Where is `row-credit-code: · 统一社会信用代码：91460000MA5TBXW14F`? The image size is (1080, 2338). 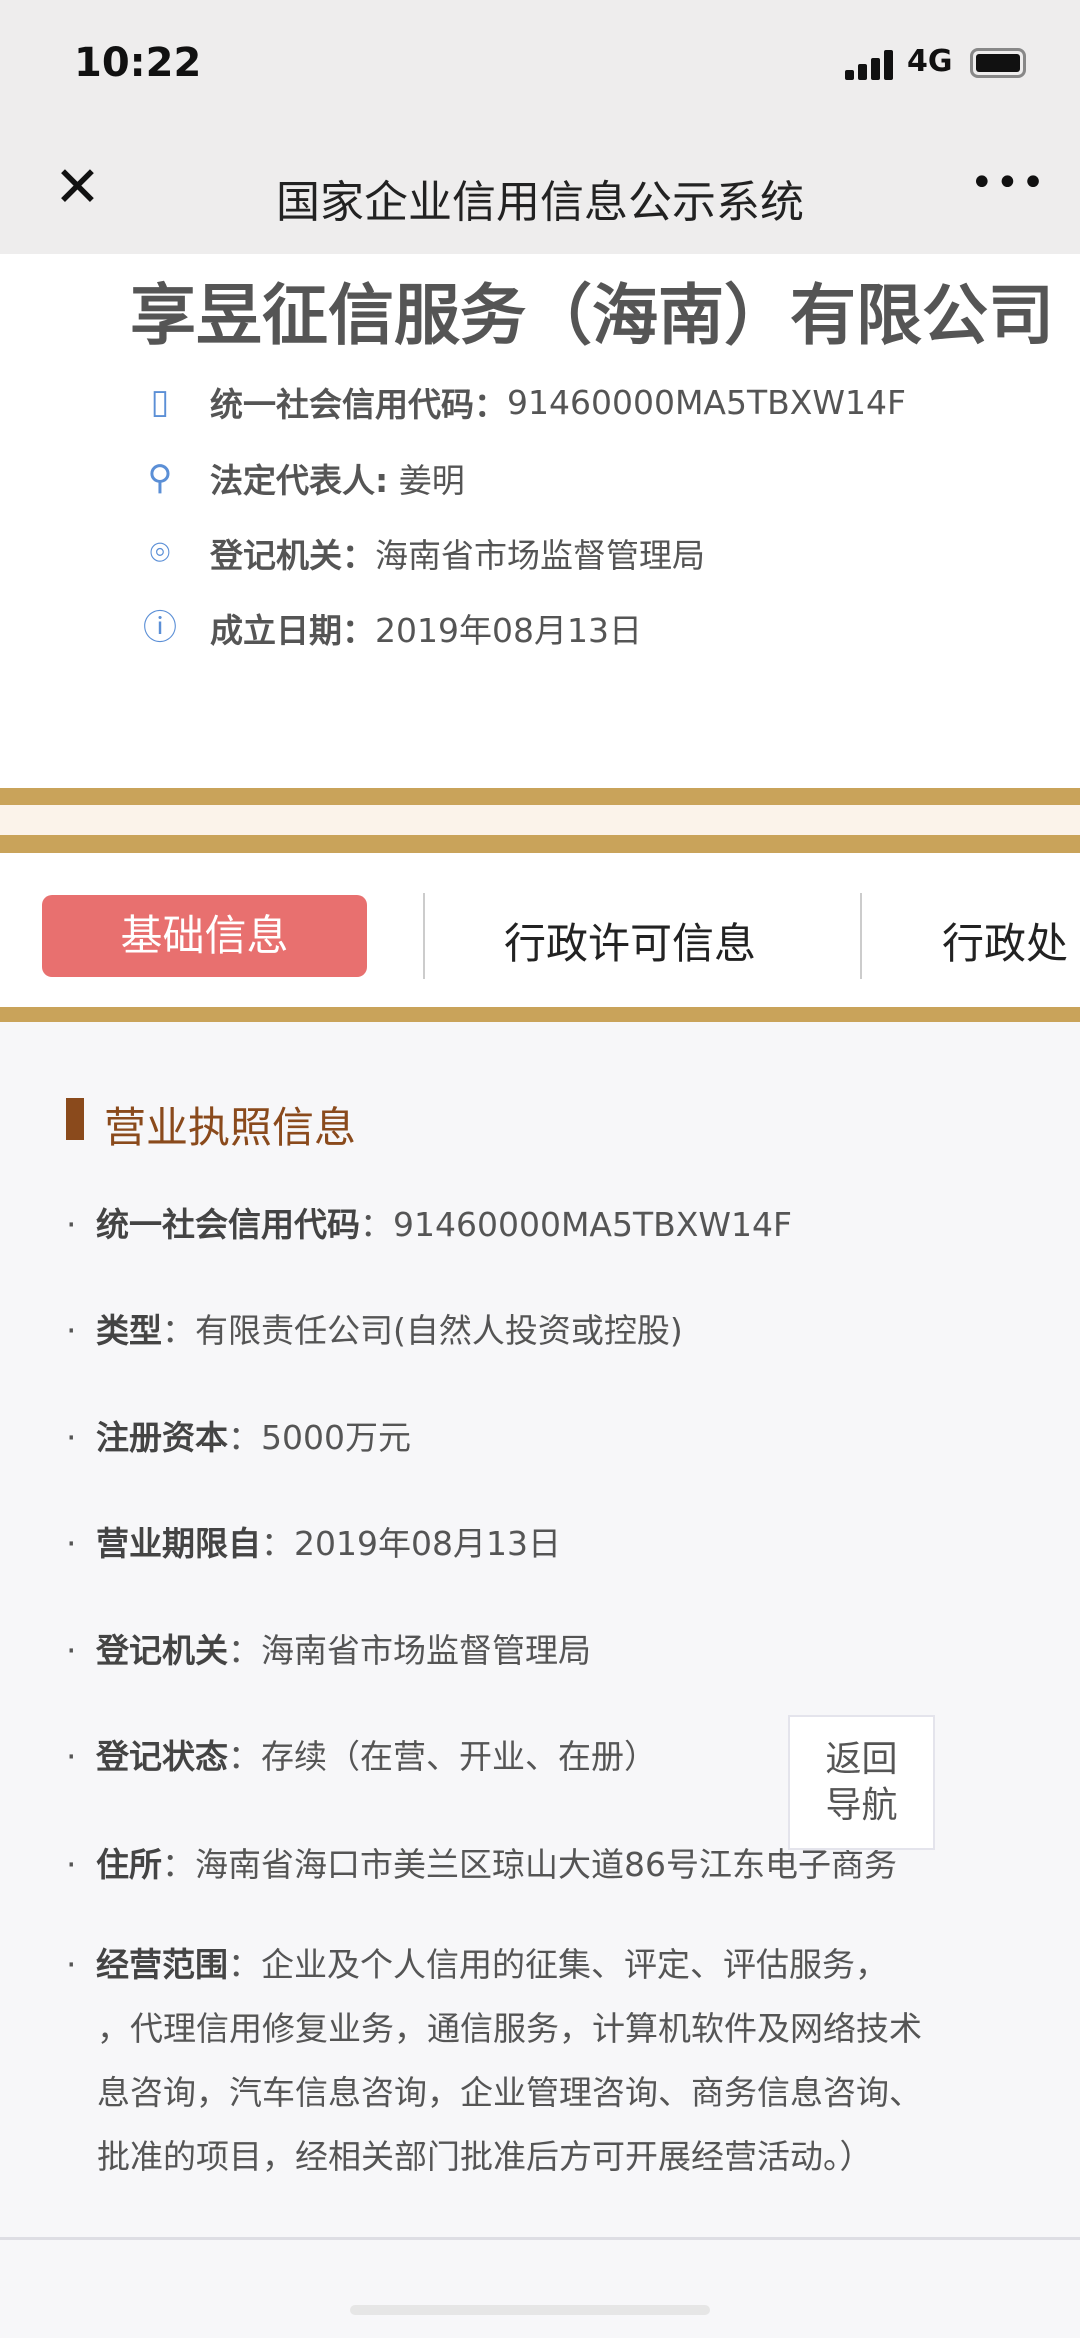
row-credit-code: · 统一社会信用代码：91460000MA5TBXW14F is located at coordinates (429, 1224).